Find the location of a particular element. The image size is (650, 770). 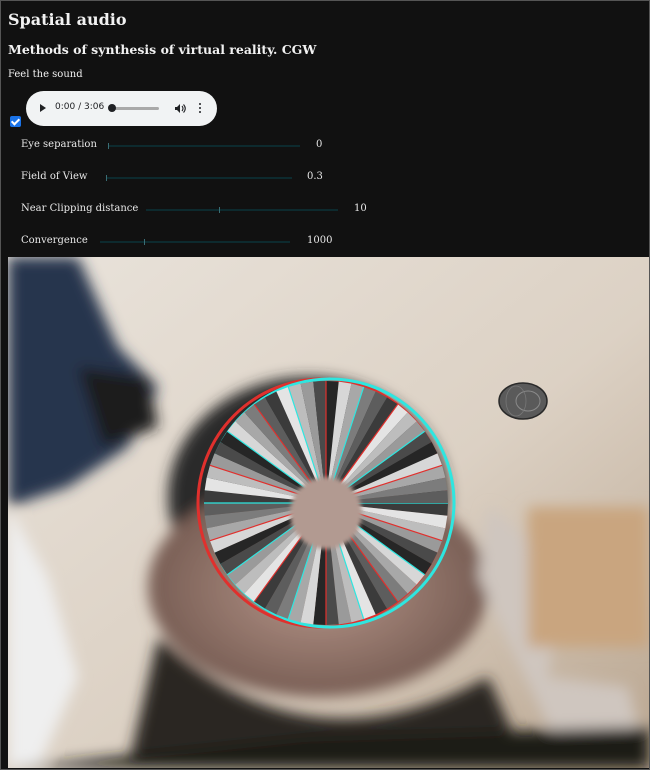

page-title: Spatial audio is located at coordinates (67, 19).